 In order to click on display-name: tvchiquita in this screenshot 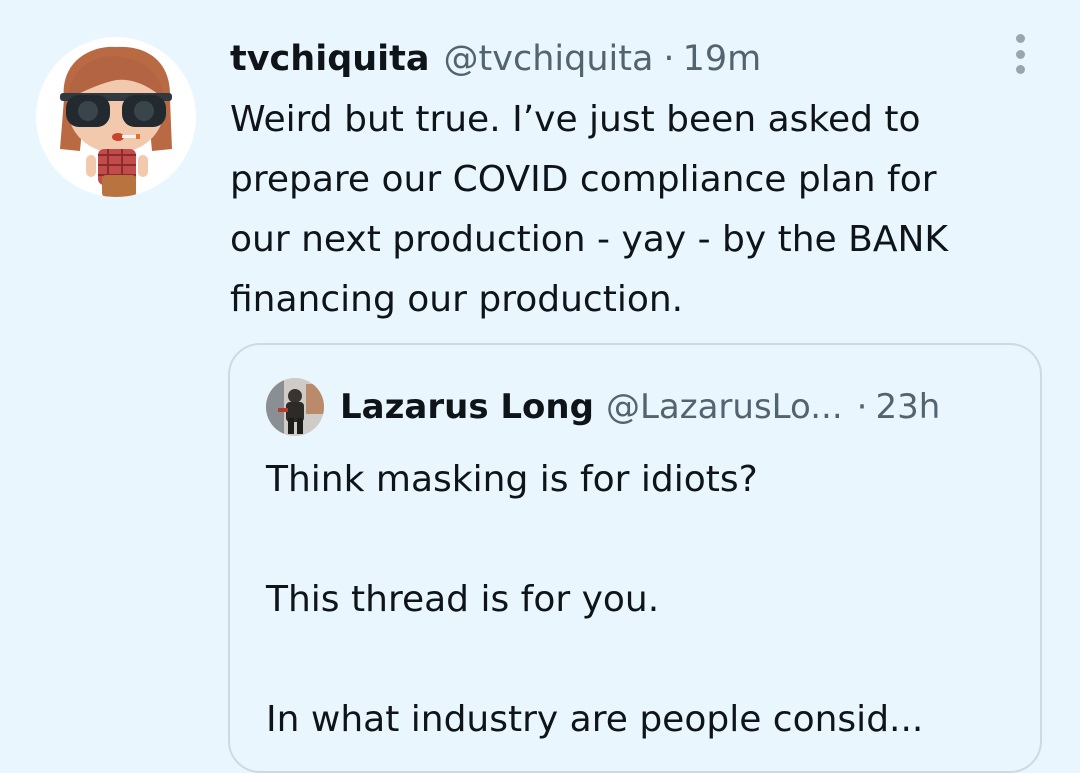, I will do `click(330, 59)`.